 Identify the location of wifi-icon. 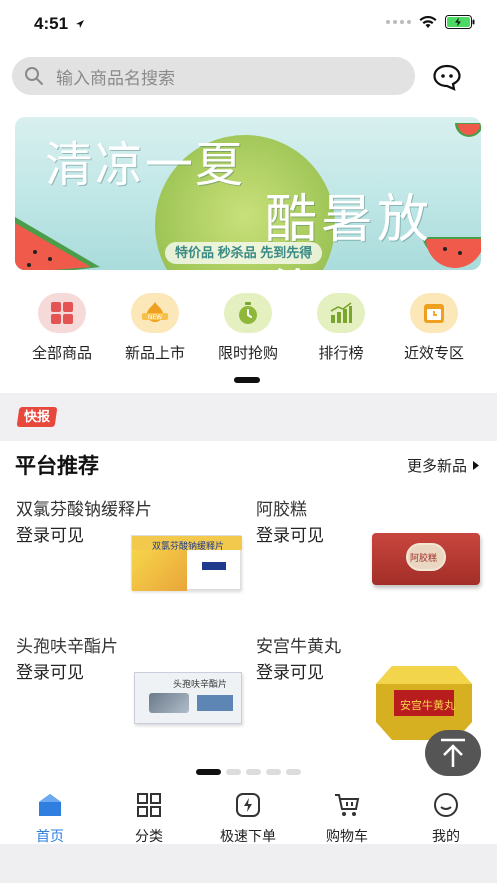
(428, 21).